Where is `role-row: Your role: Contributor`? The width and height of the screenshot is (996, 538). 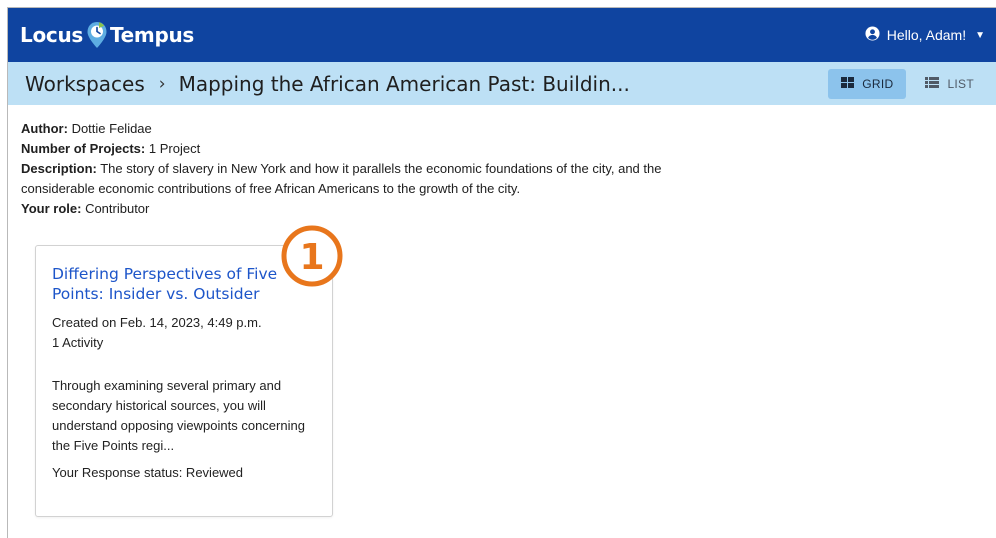 role-row: Your role: Contributor is located at coordinates (371, 209).